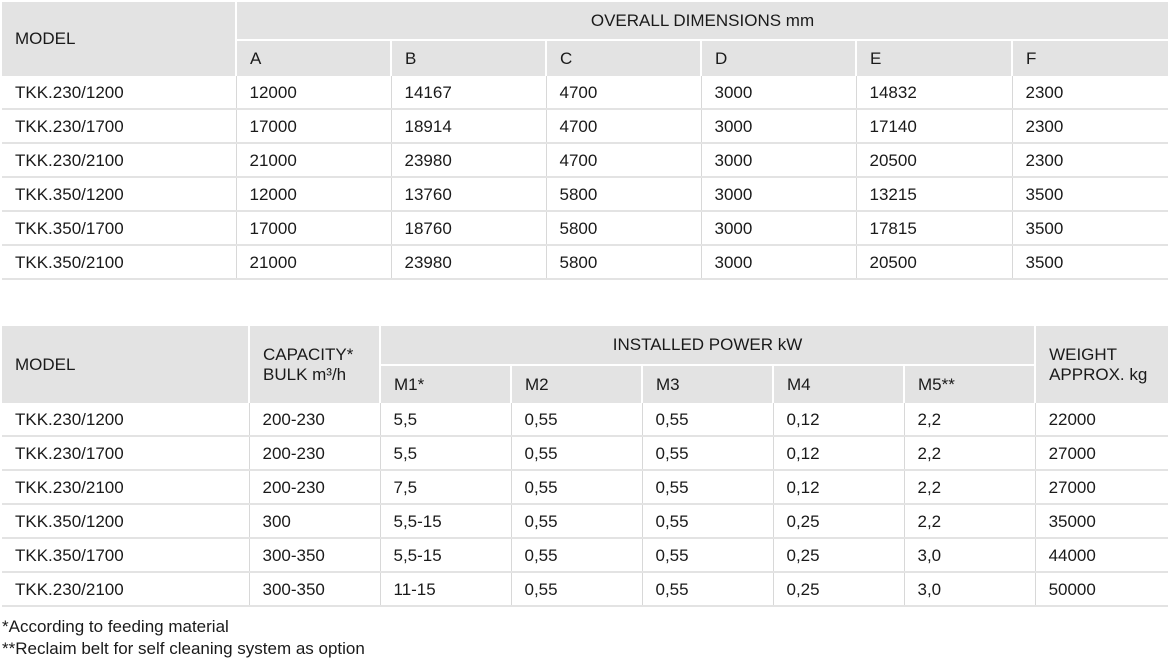 The height and width of the screenshot is (670, 1169). I want to click on footnote-feeding-material: *According to feeding material, so click(115, 626).